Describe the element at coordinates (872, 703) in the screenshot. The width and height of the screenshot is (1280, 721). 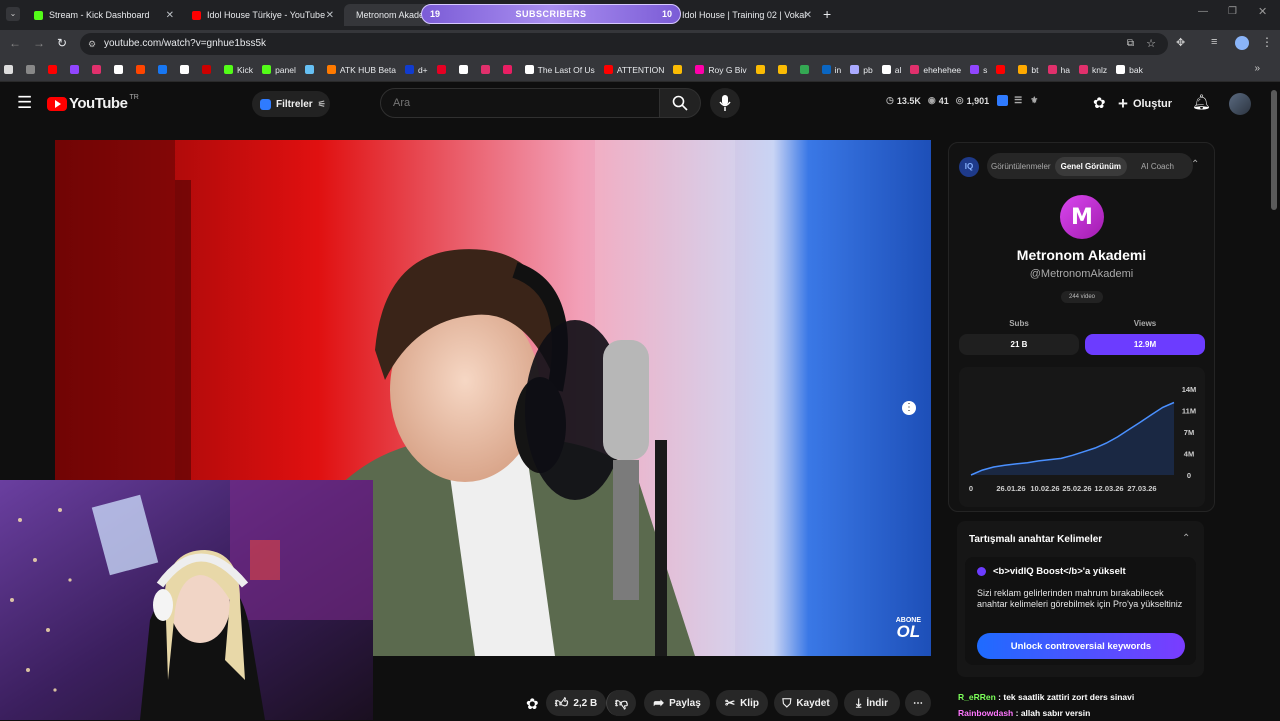
I see `download-button: ⤓ İndir` at that location.